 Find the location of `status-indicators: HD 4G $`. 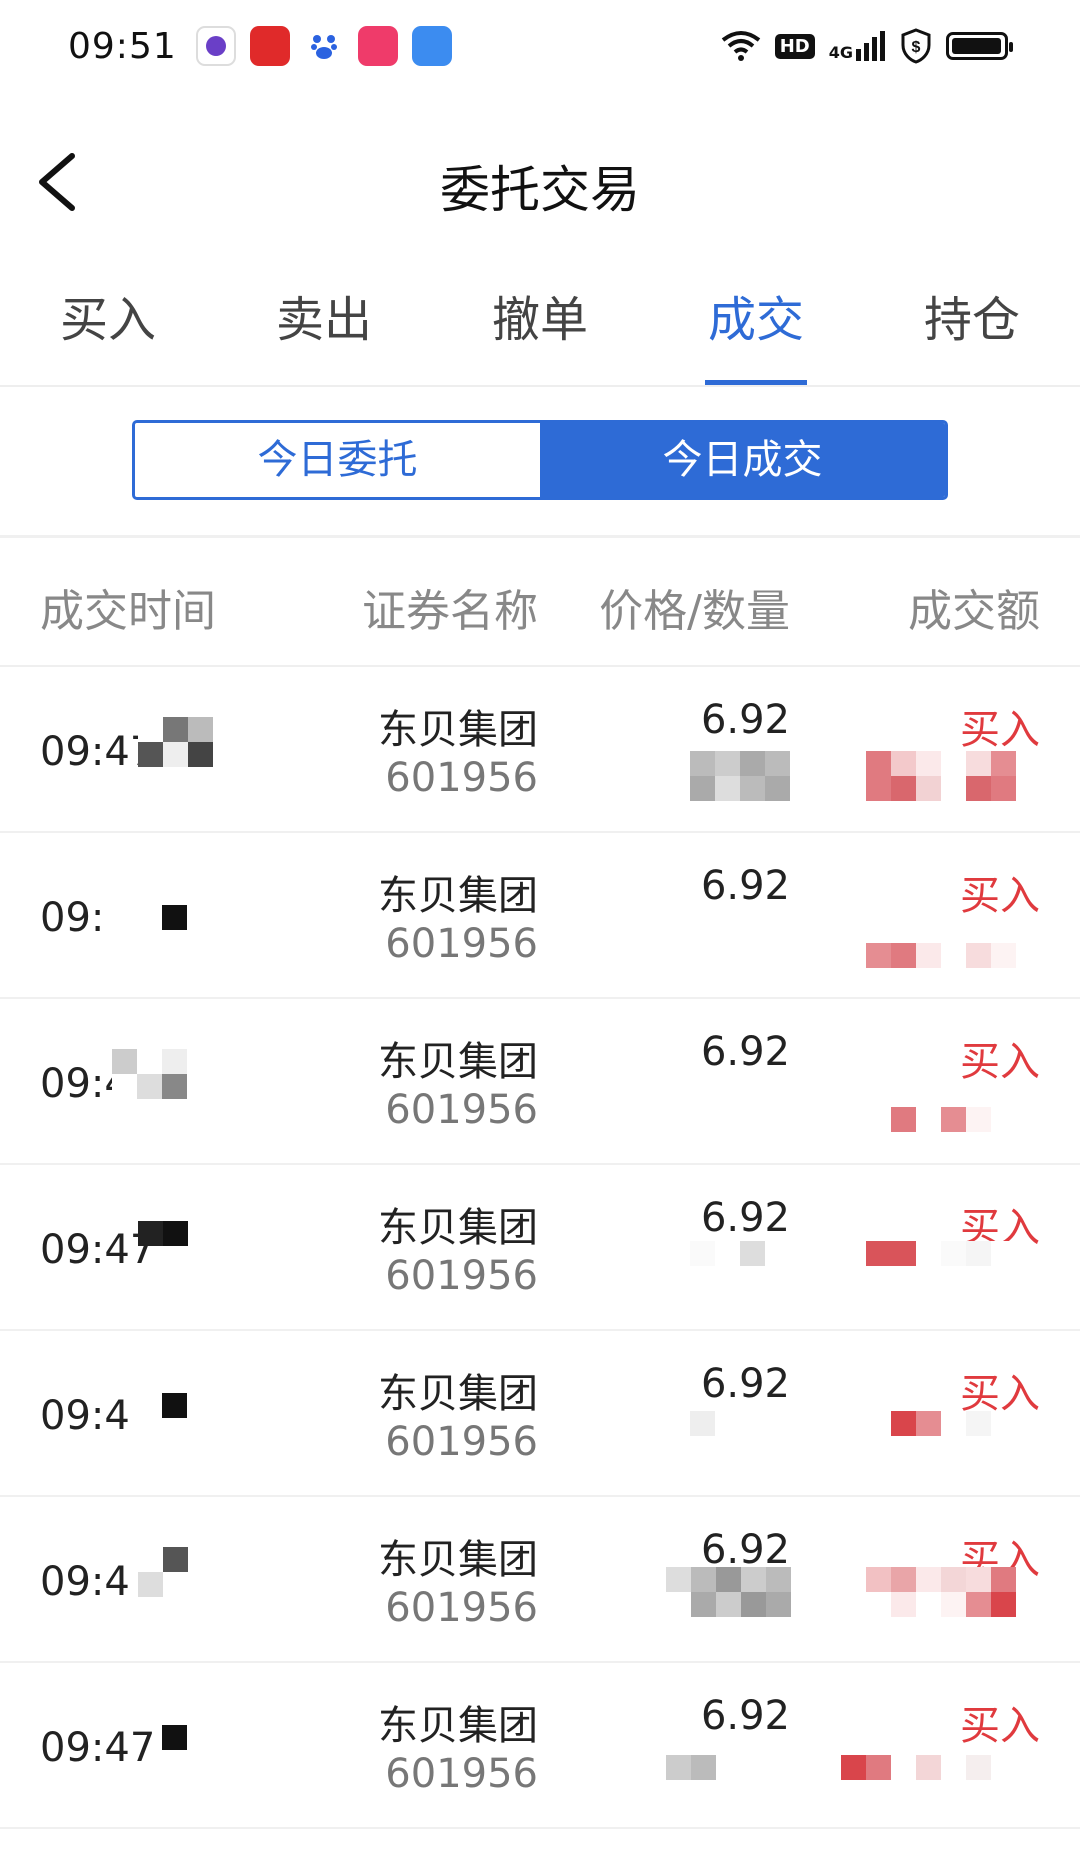

status-indicators: HD 4G $ is located at coordinates (867, 46).